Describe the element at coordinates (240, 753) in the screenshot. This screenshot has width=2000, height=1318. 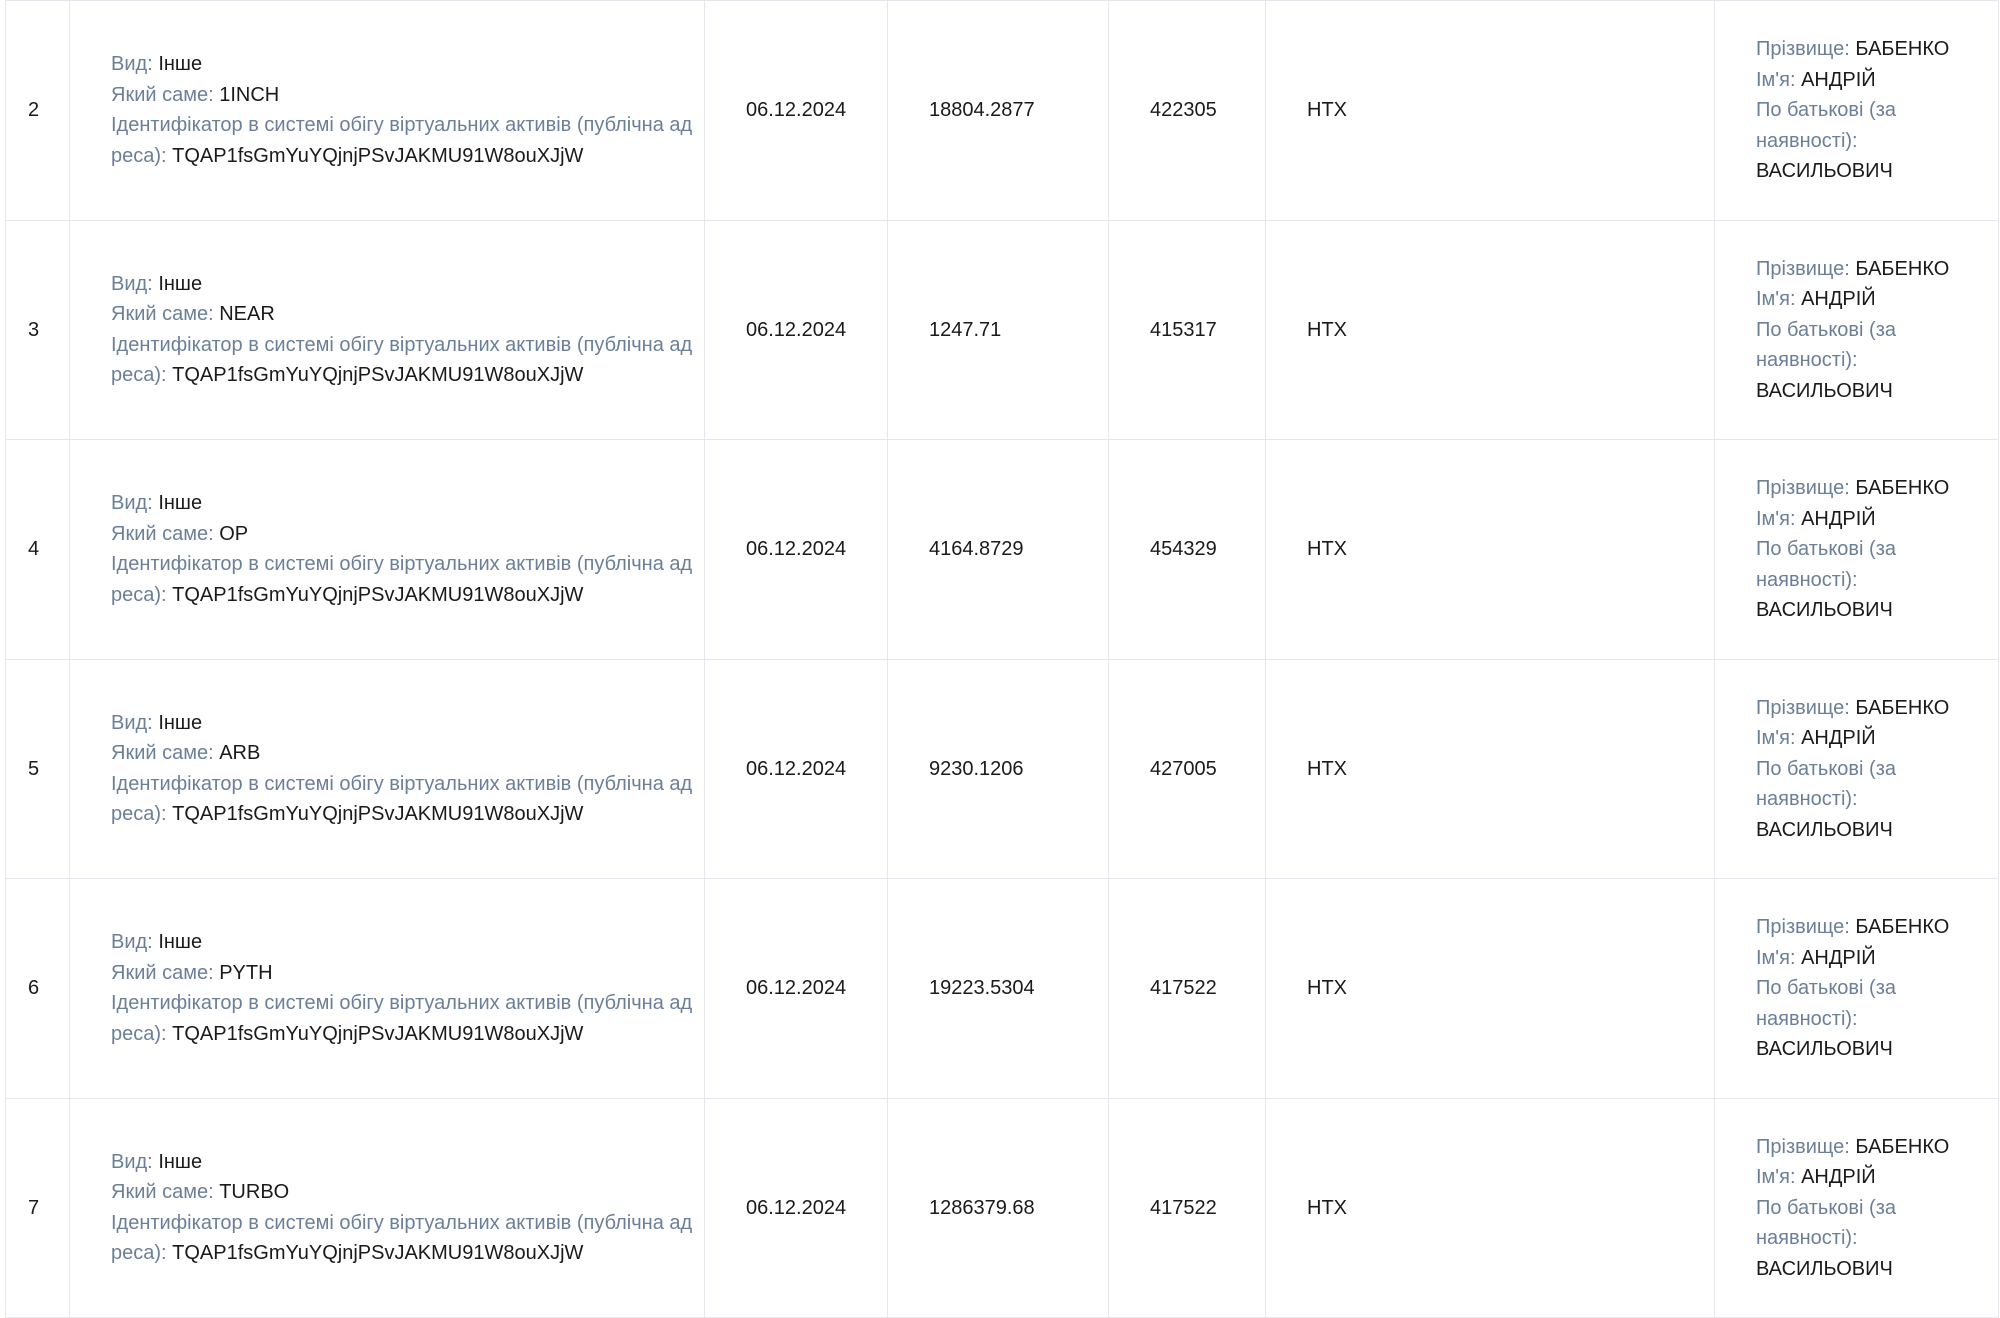
I see `asset-name: ARB` at that location.